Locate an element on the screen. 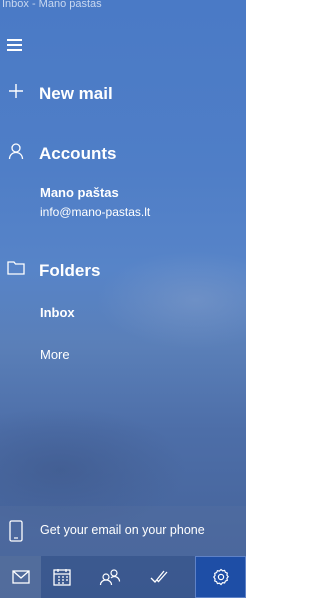  account-email: info@mano-pastas.lt is located at coordinates (95, 212).